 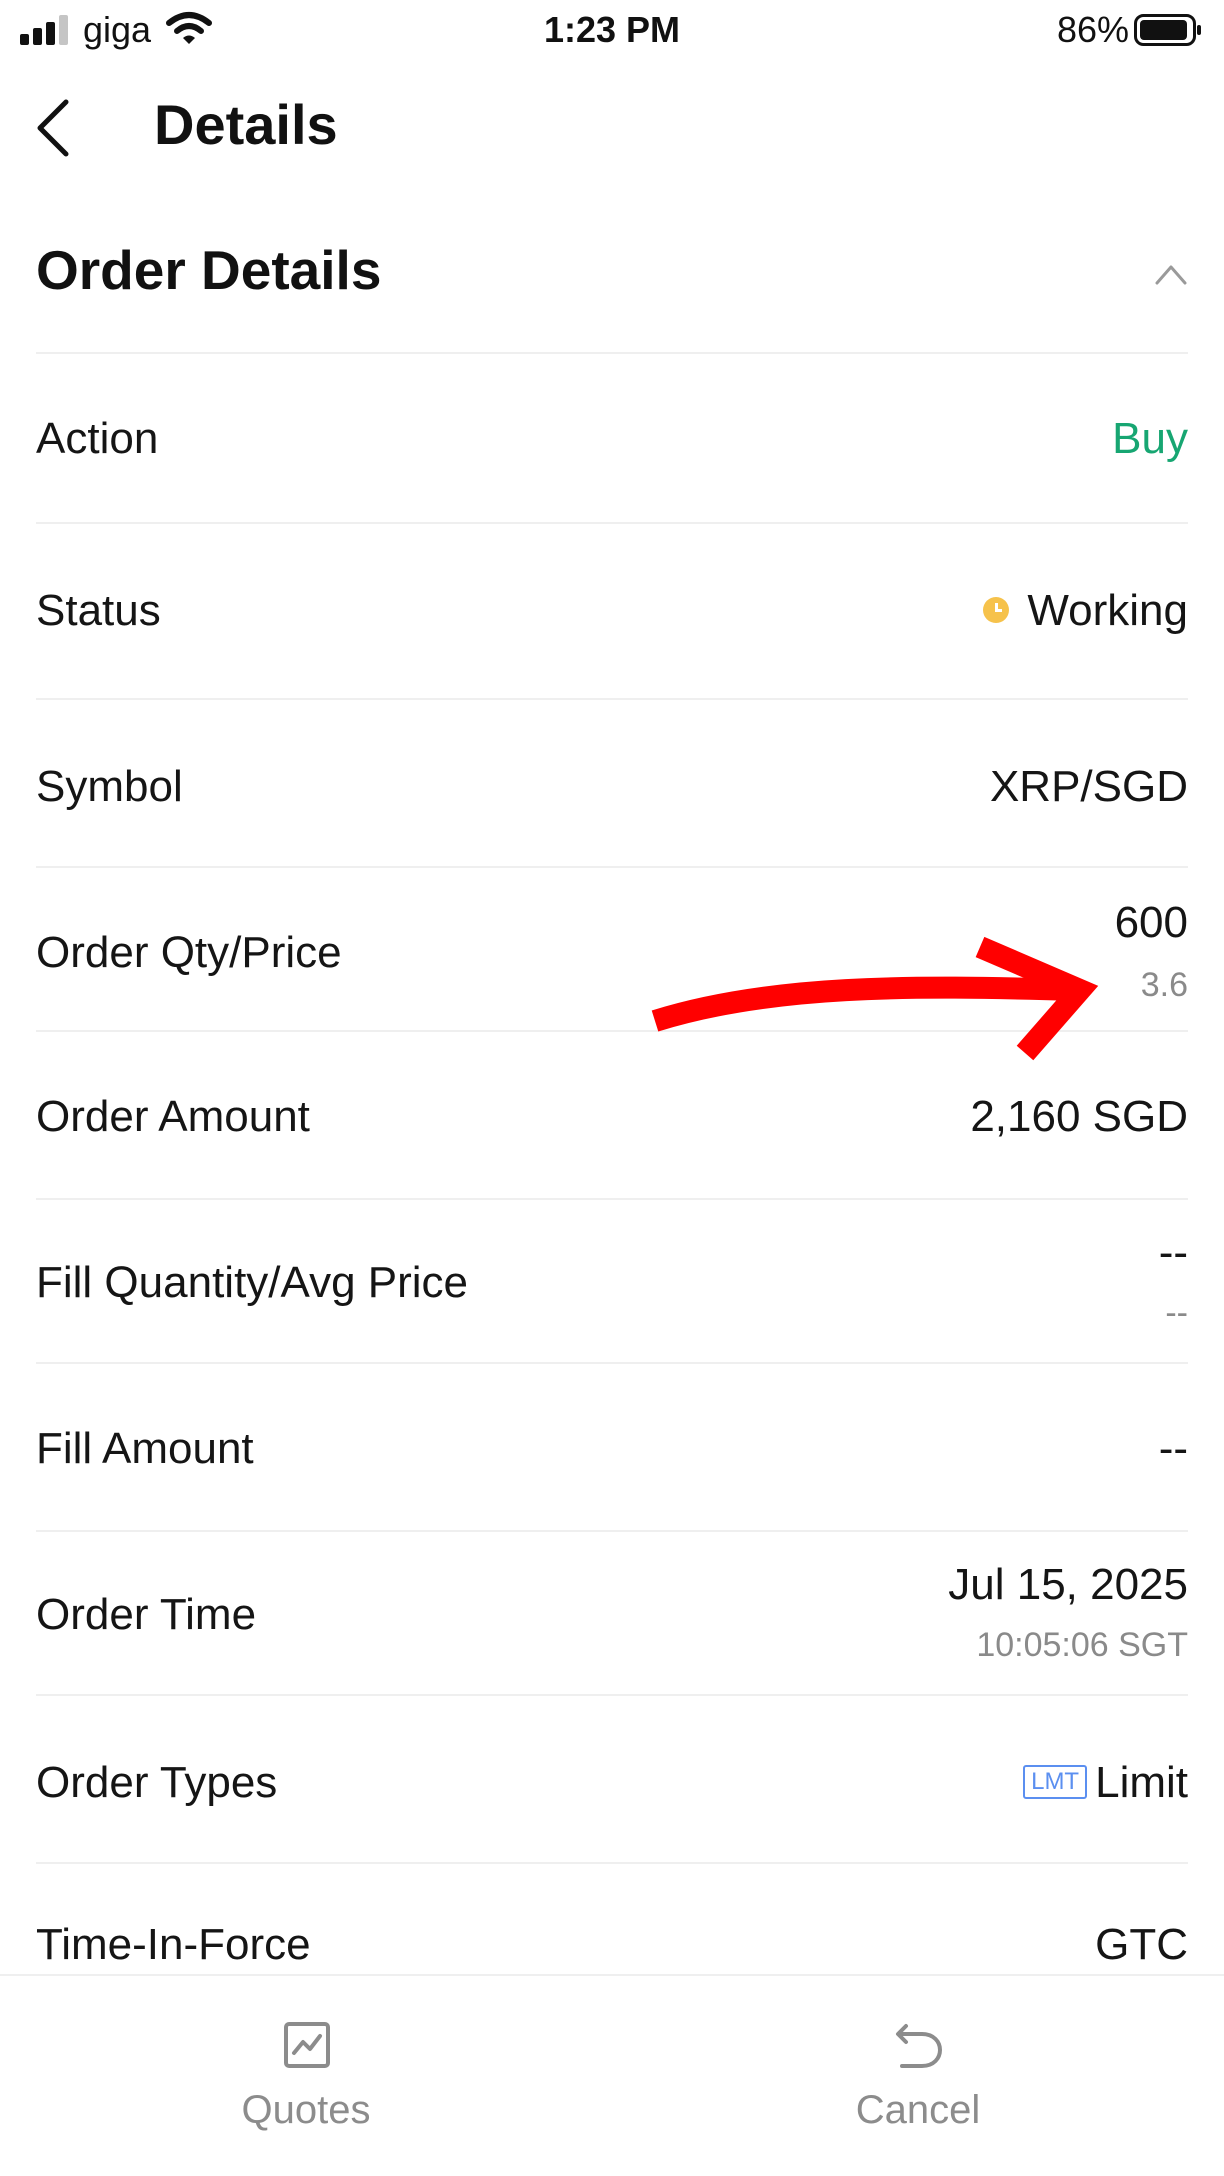 I want to click on cancel-button: Cancel, so click(x=918, y=2076).